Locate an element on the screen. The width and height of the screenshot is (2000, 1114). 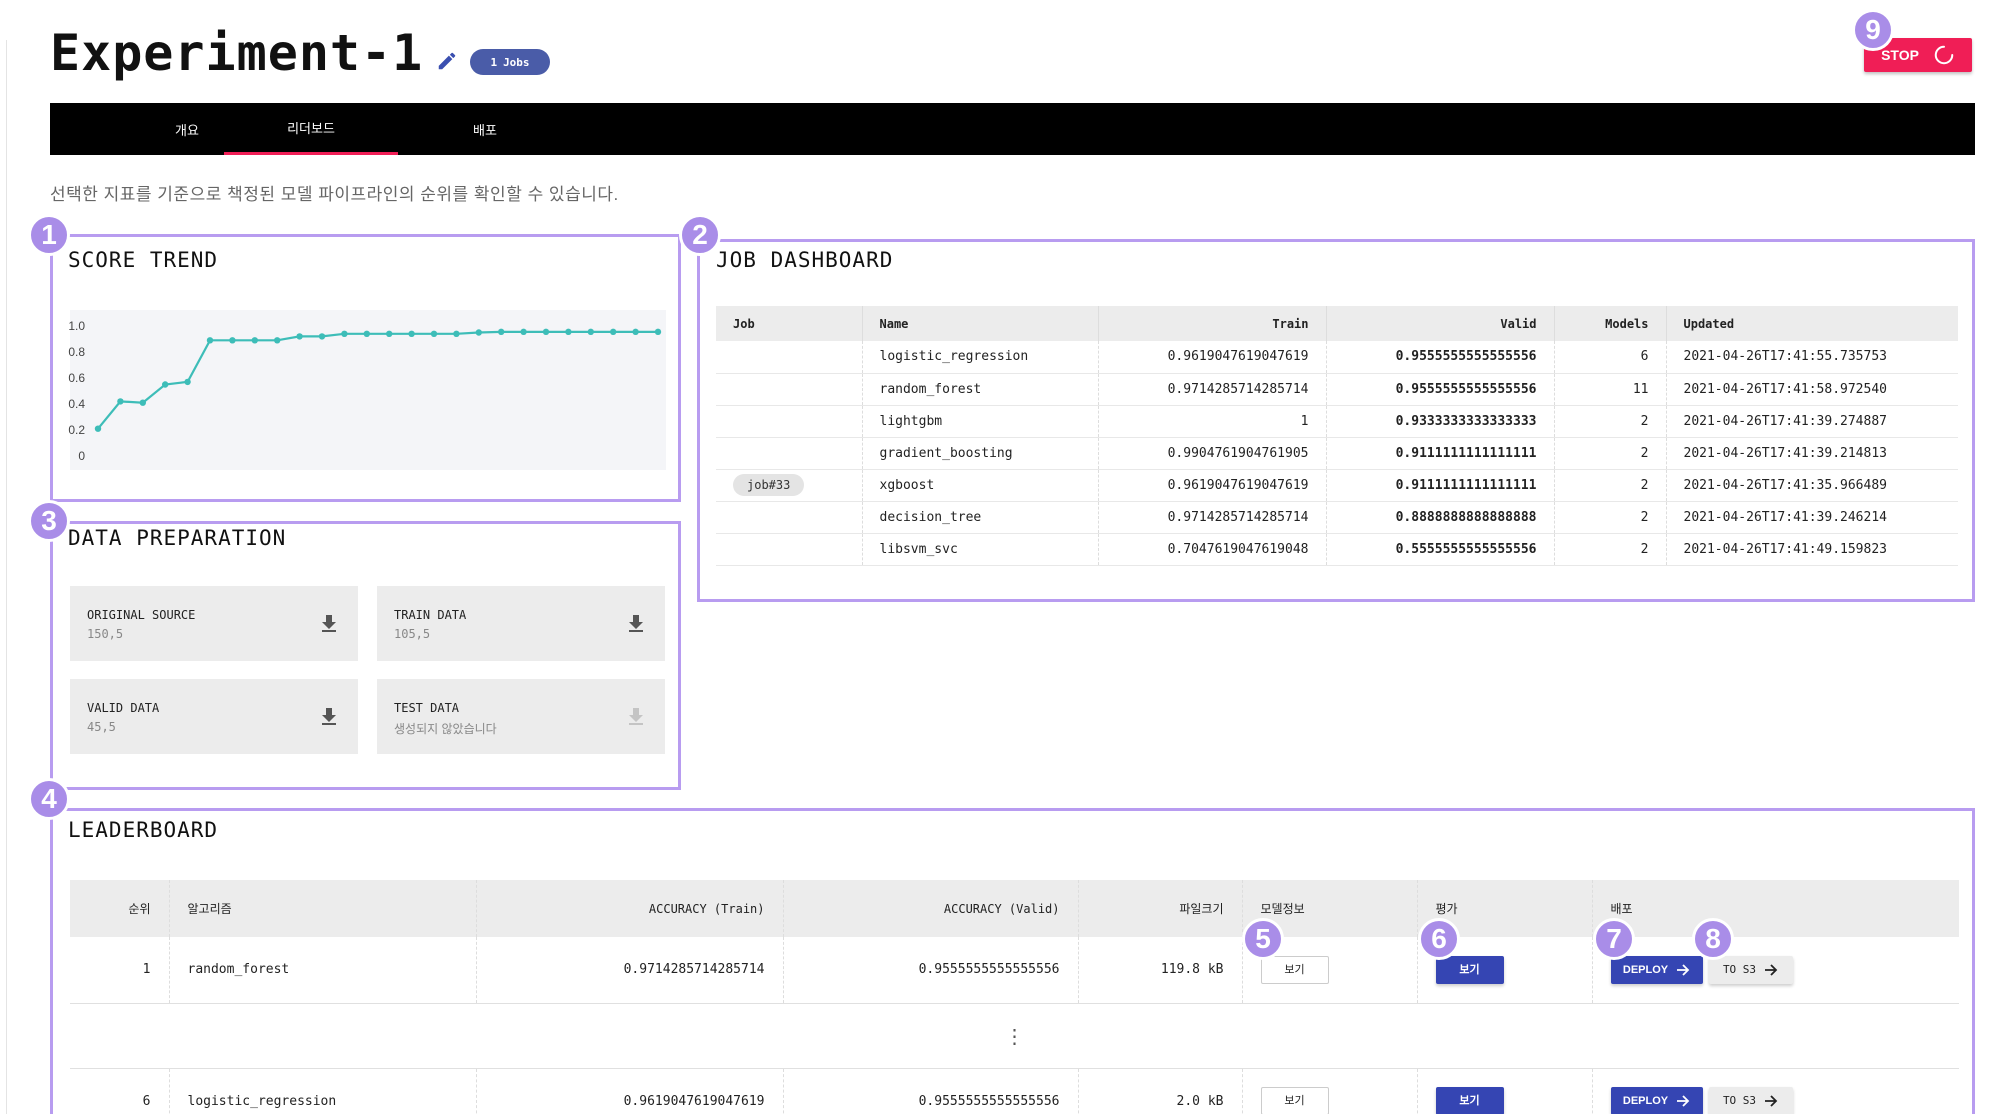
valid-data-card: VALID DATA 45,5 is located at coordinates (214, 716).